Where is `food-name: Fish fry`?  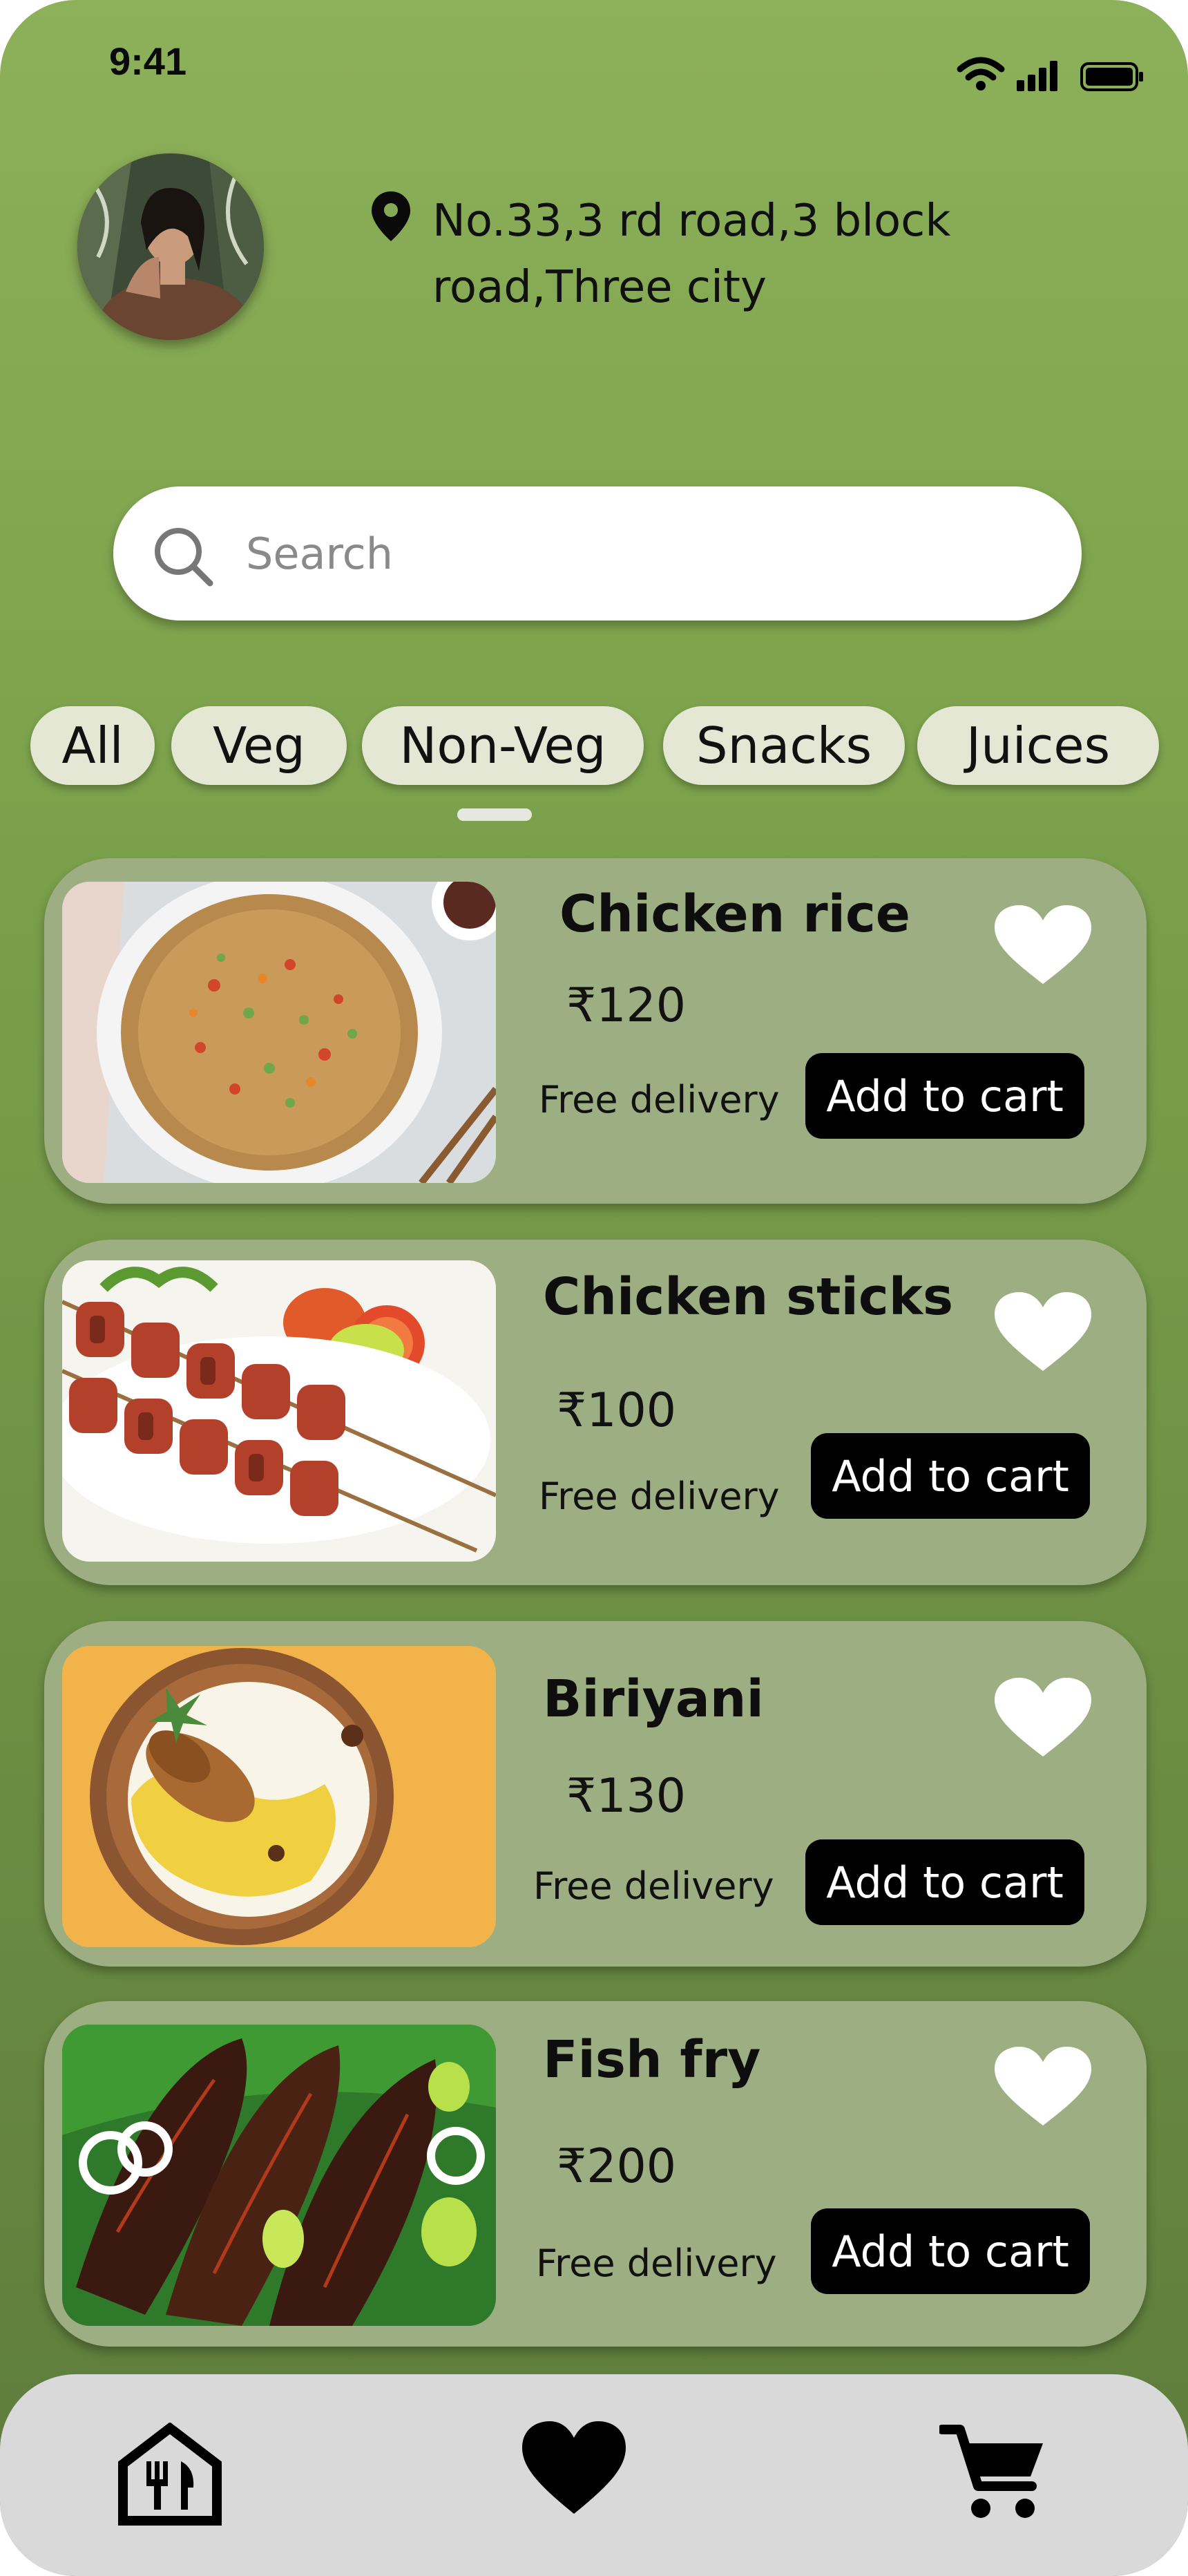 food-name: Fish fry is located at coordinates (652, 2060).